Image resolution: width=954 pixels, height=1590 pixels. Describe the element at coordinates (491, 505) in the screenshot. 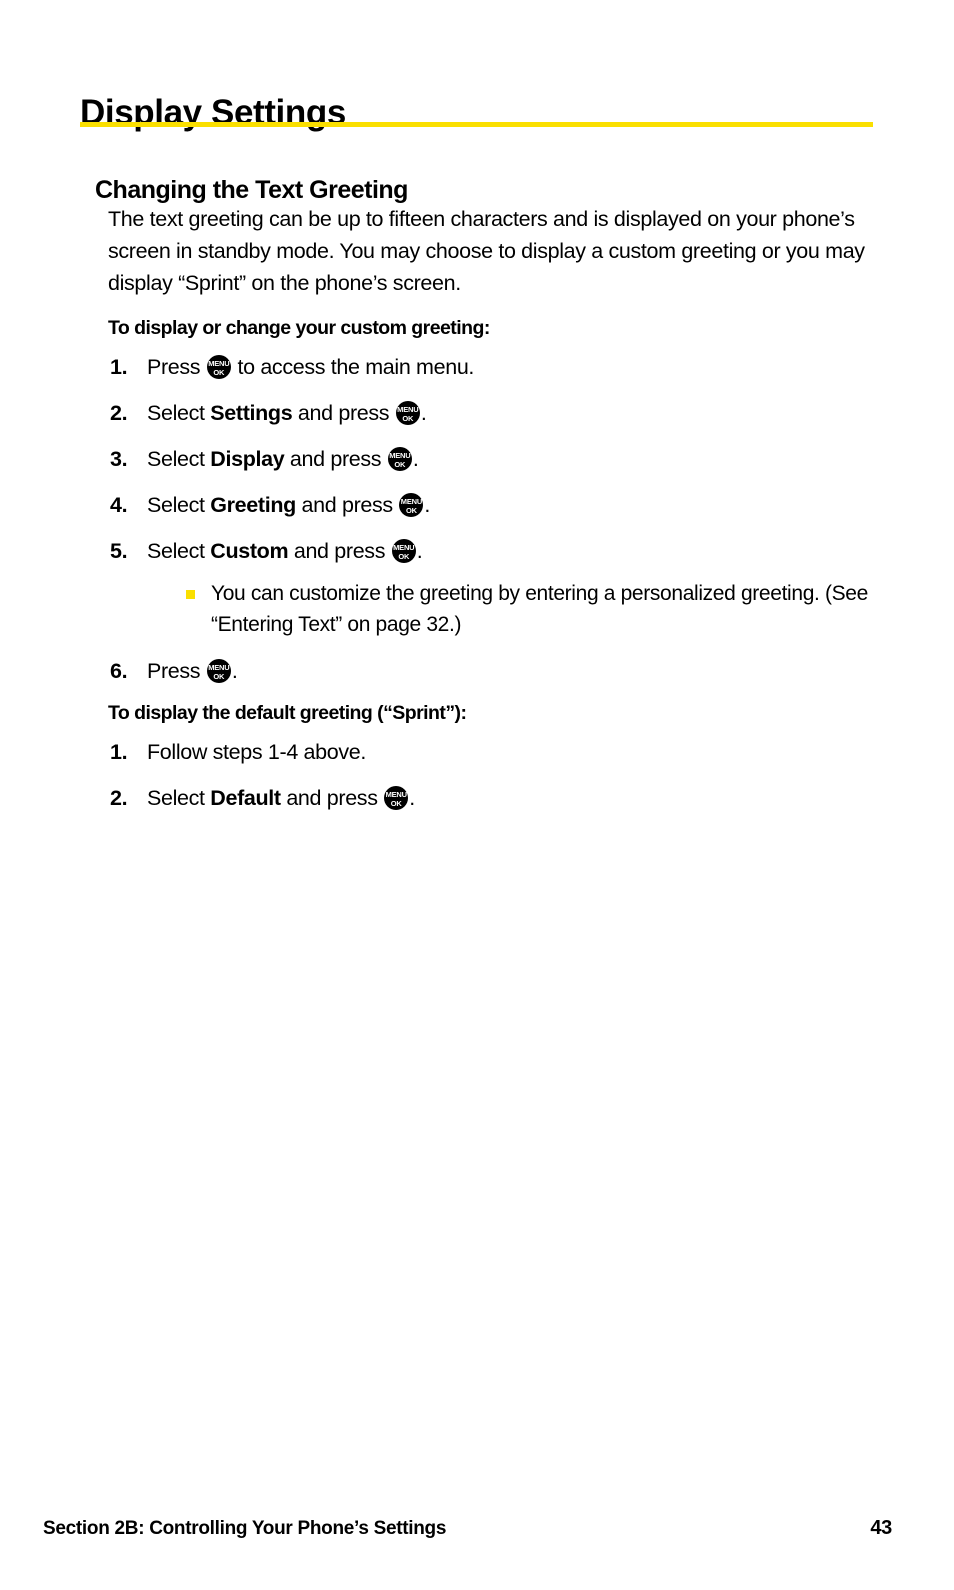

I see `list-item: 4. Select Greeting and press MENU OK.` at that location.